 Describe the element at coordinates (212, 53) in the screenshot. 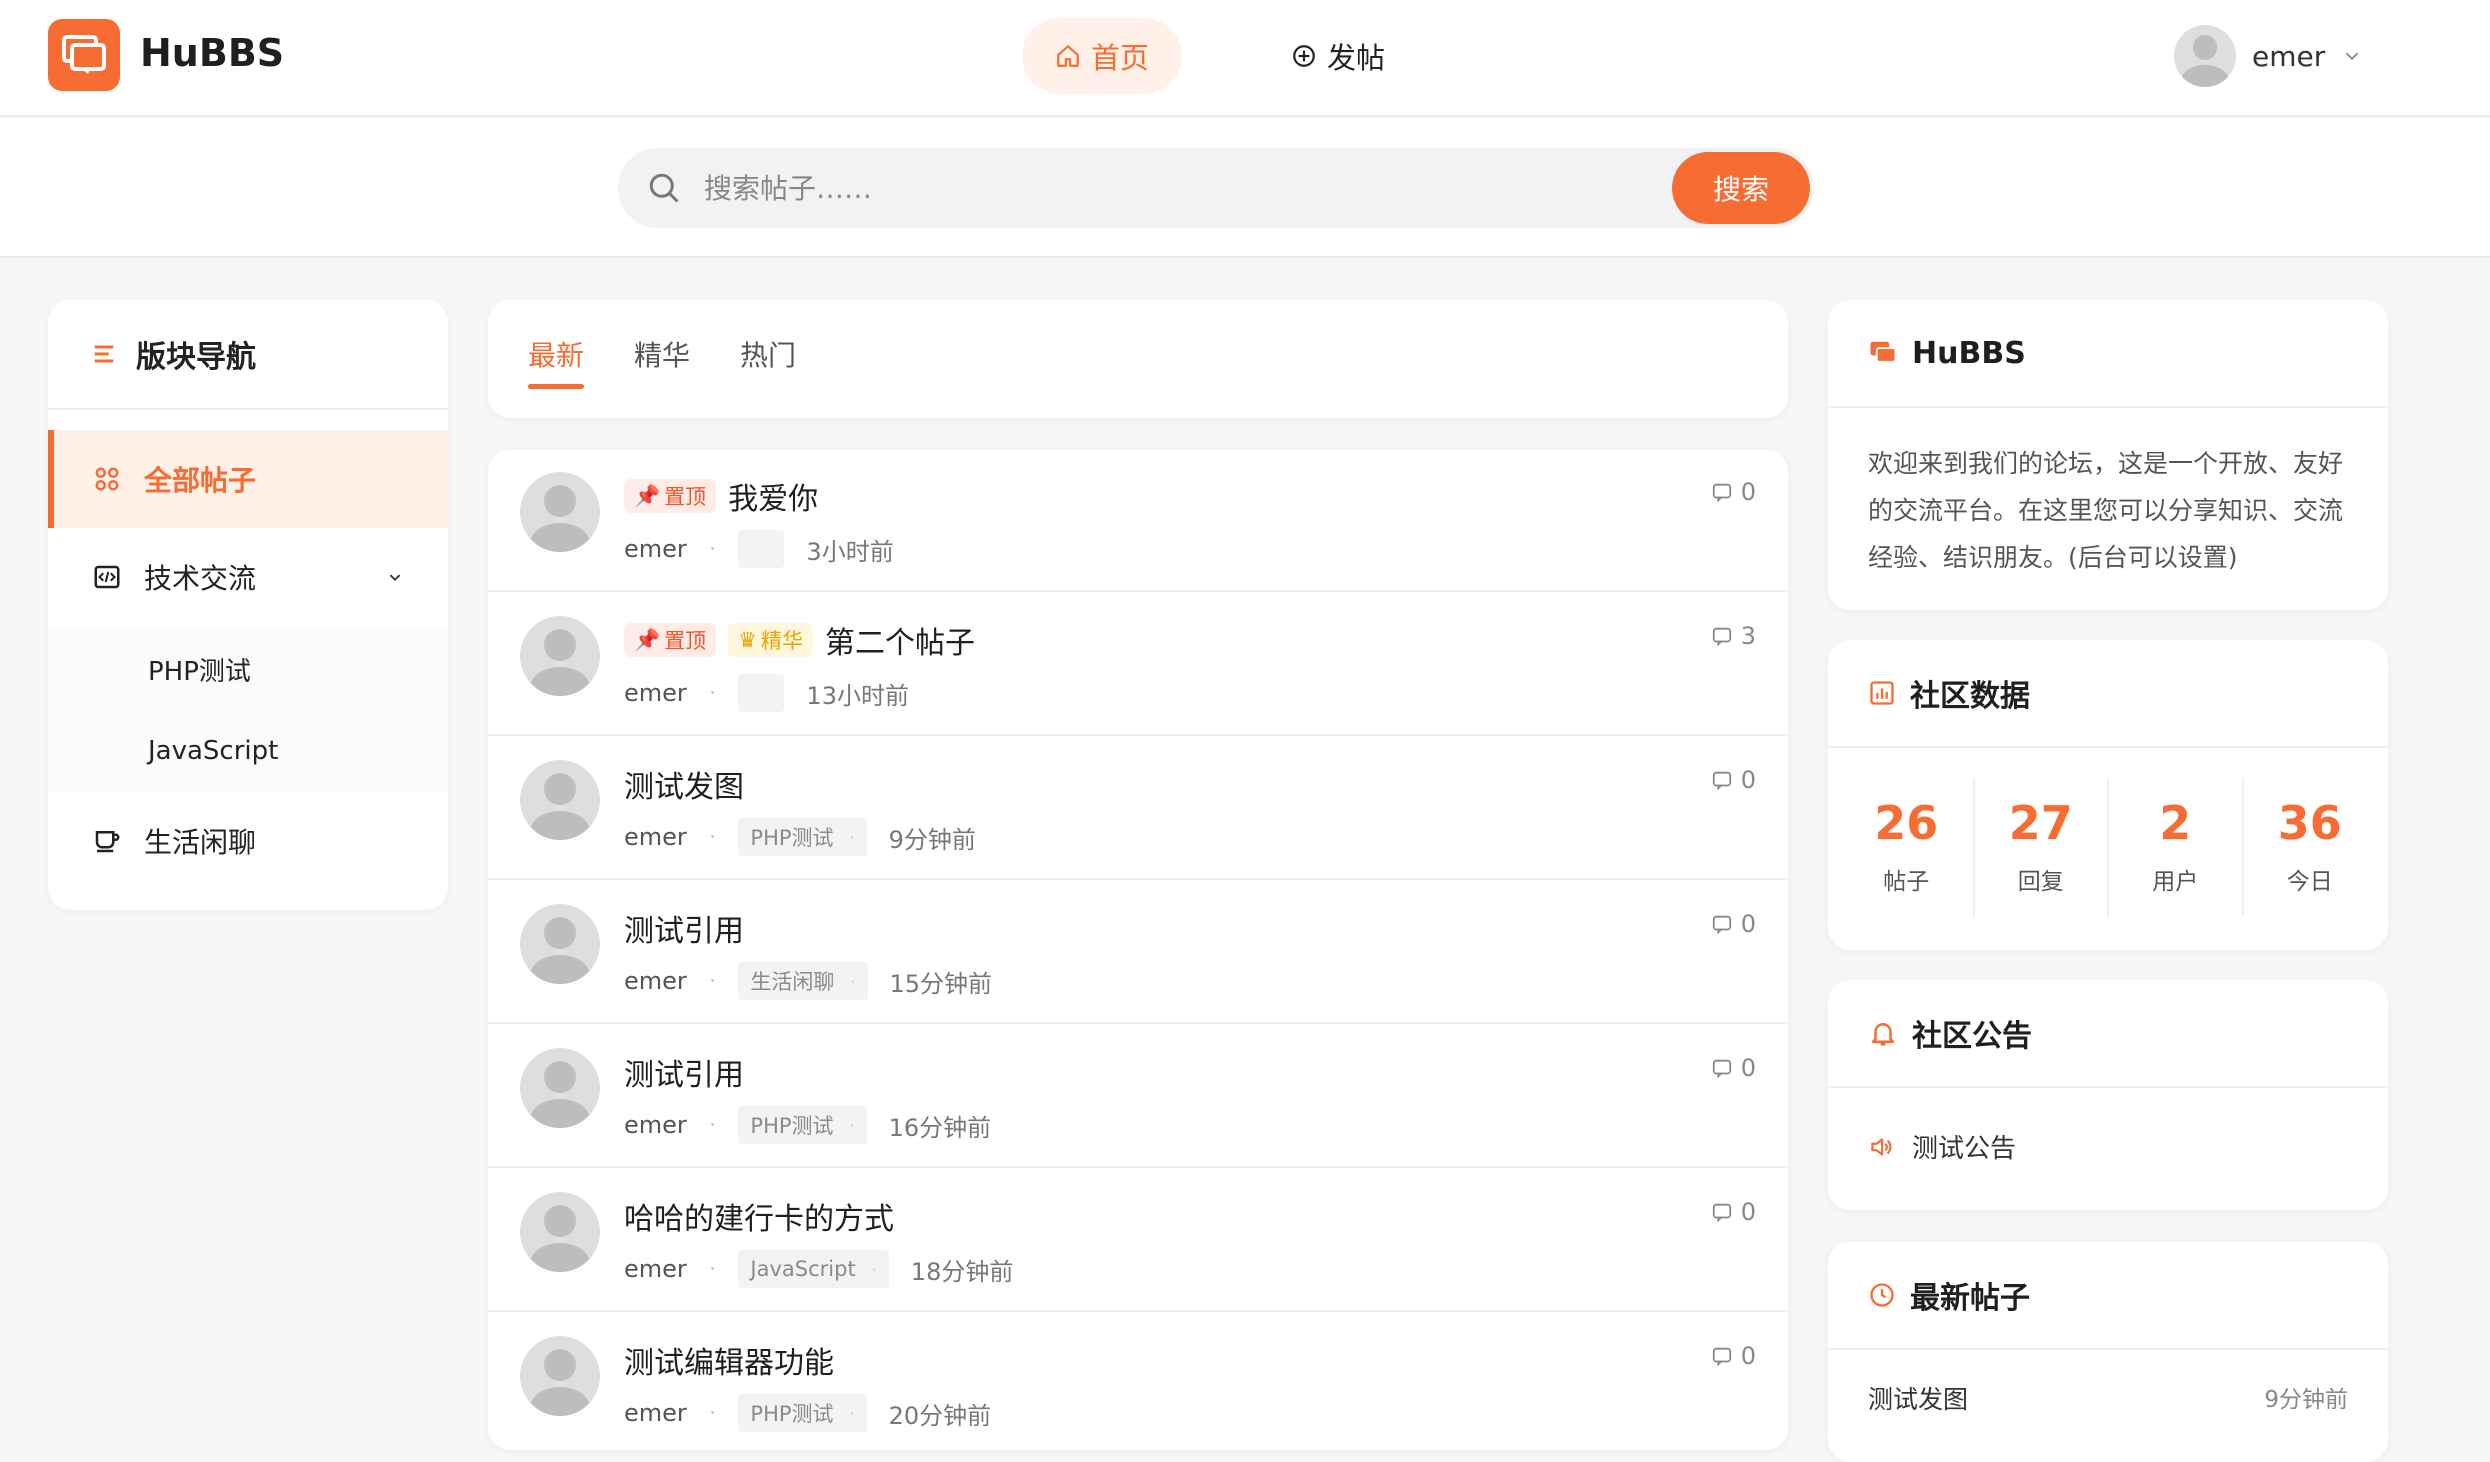

I see `brand-name: HuBBS` at that location.